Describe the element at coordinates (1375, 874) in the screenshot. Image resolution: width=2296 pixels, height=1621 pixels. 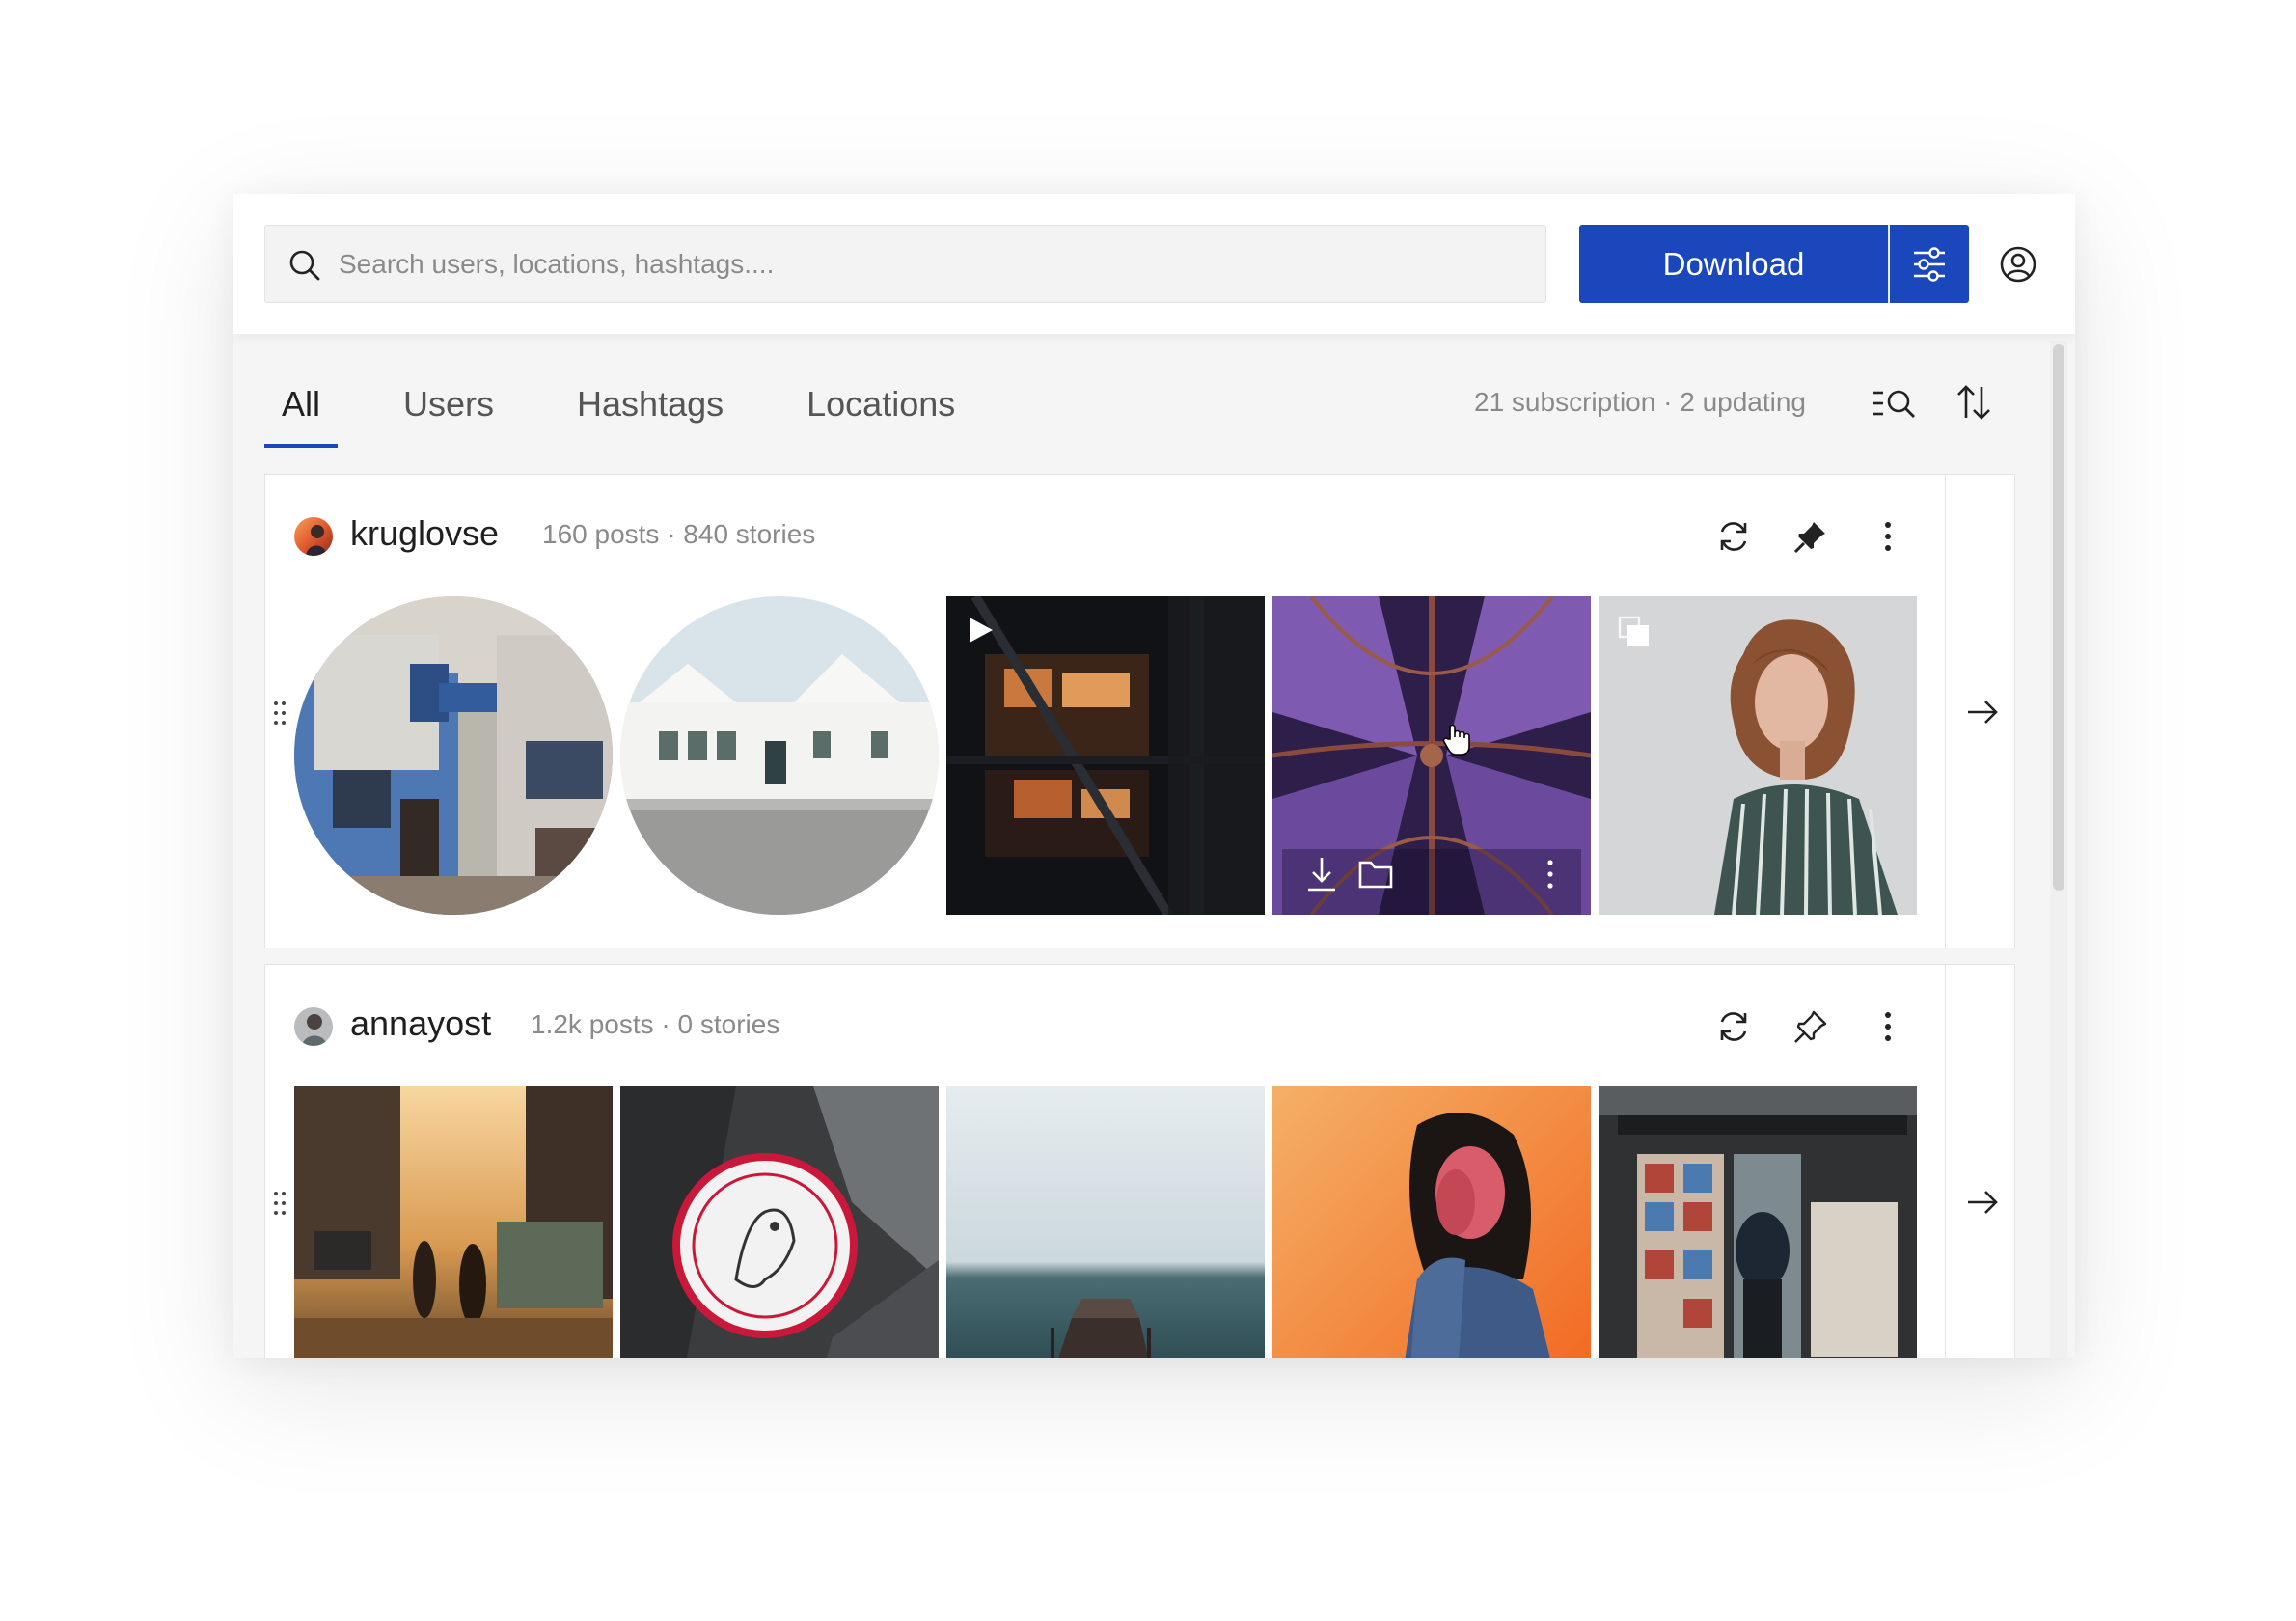
I see `folder-icon` at that location.